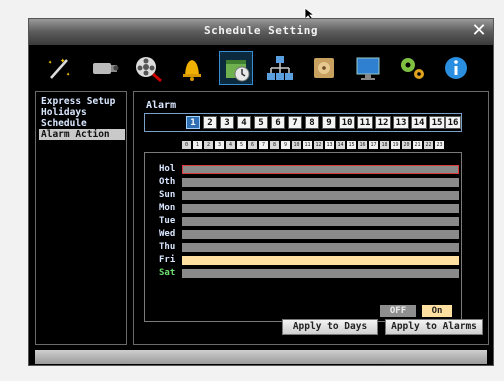 This screenshot has height=381, width=504. What do you see at coordinates (303, 122) in the screenshot?
I see `alarm-number-selector: 1 2 3 4 5 6 7 8 9 10 11 12 13 14 15 16` at bounding box center [303, 122].